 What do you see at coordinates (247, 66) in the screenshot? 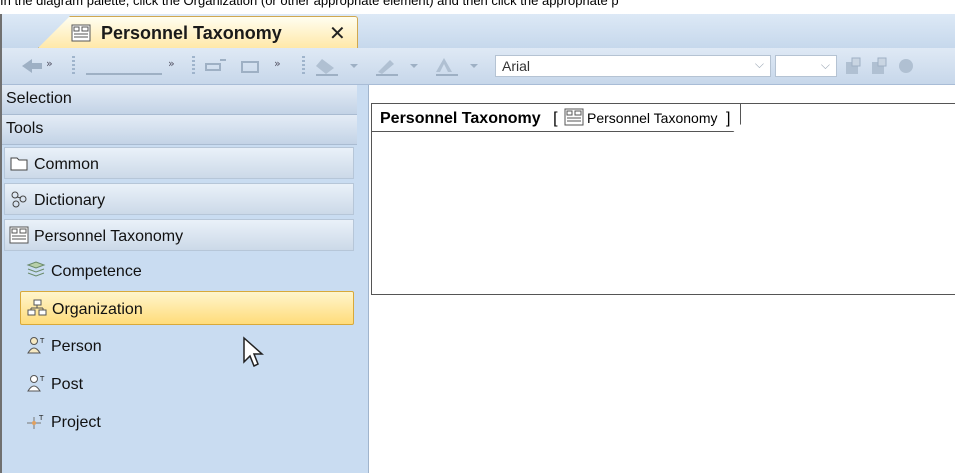
I see `layout-icons: »` at bounding box center [247, 66].